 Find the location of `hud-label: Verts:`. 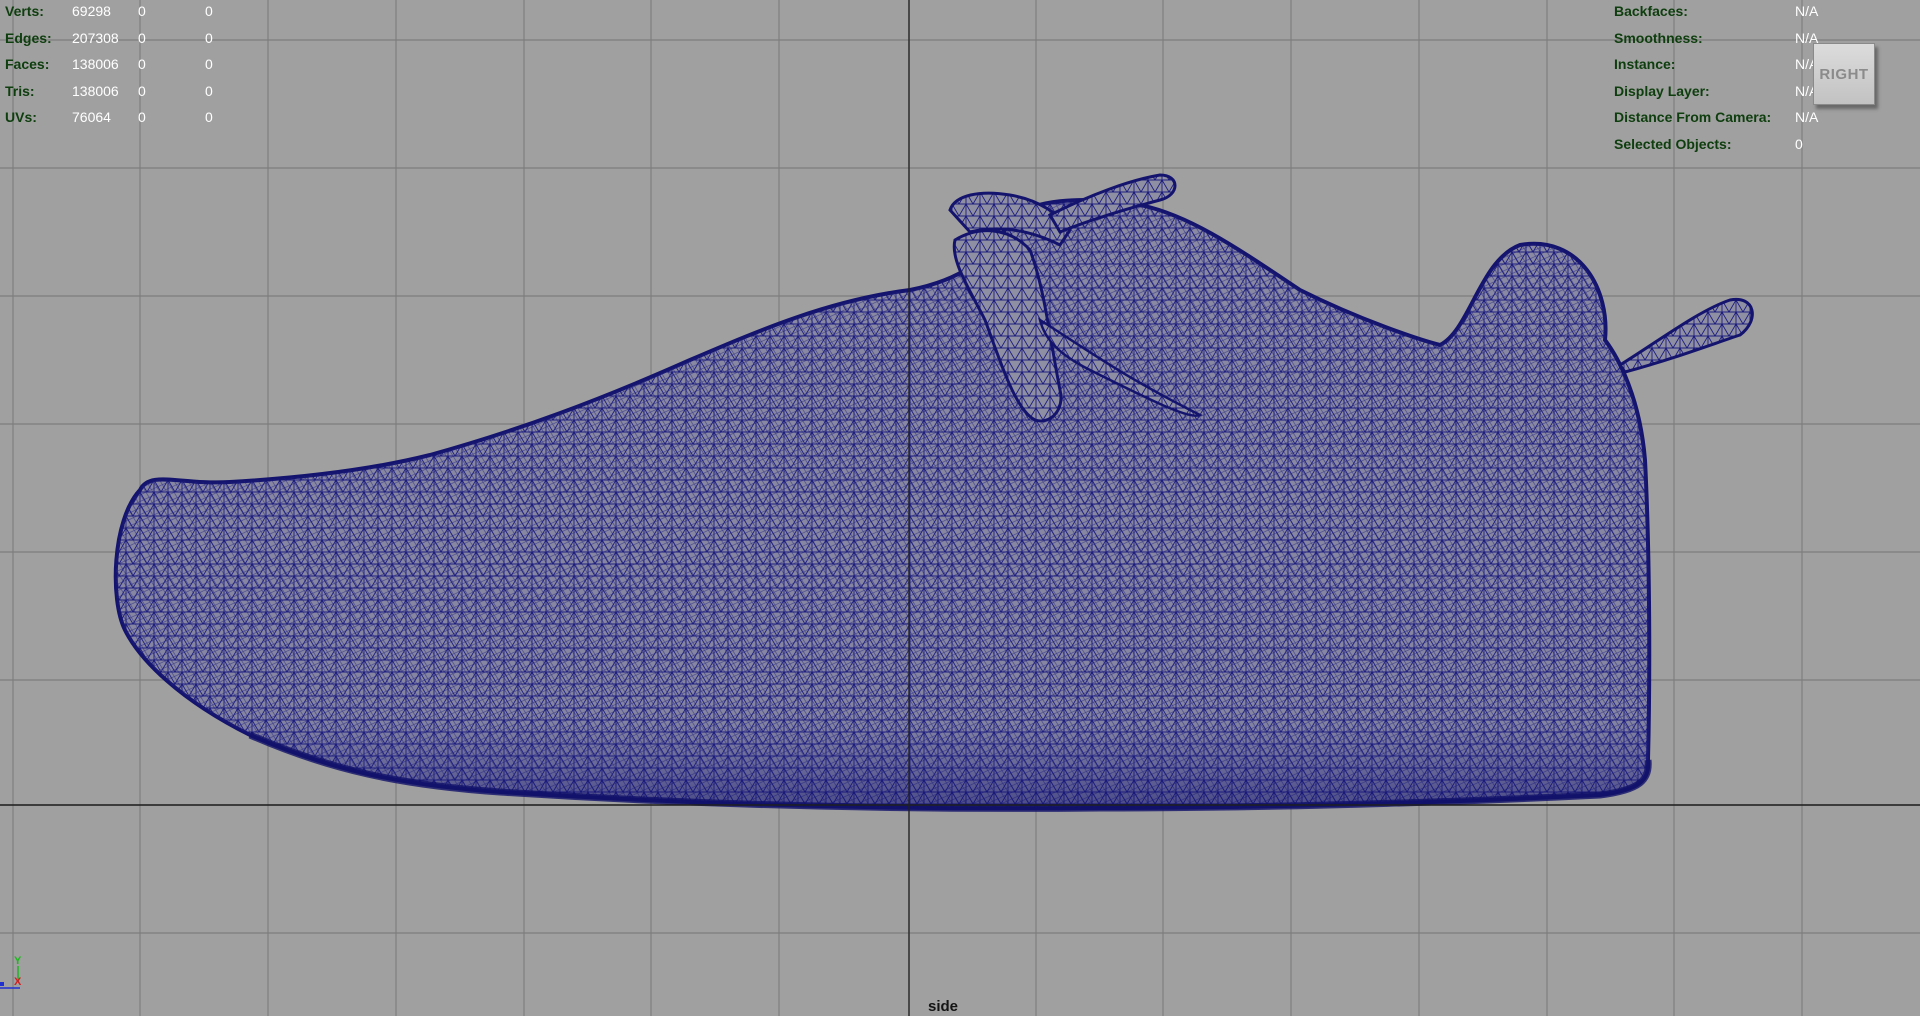

hud-label: Verts: is located at coordinates (24, 11).